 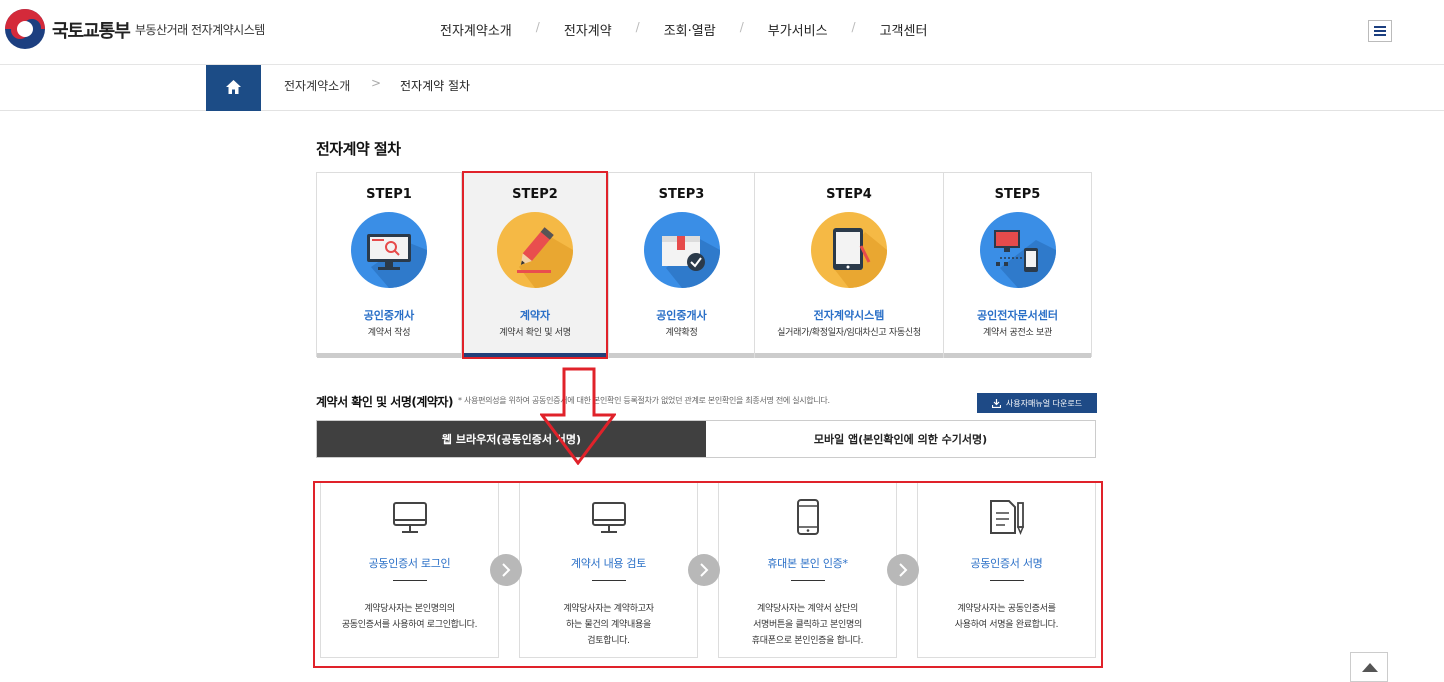 I want to click on nav-item-extra-services: 부가서비스, so click(x=798, y=29).